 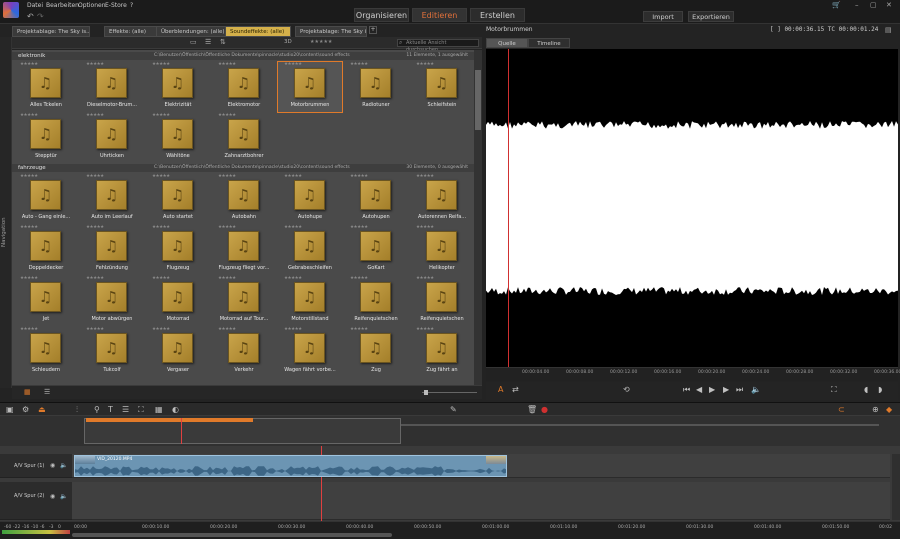 What do you see at coordinates (310, 87) in the screenshot?
I see `library-item: ★★★★★ ♫ Motorbrummen` at bounding box center [310, 87].